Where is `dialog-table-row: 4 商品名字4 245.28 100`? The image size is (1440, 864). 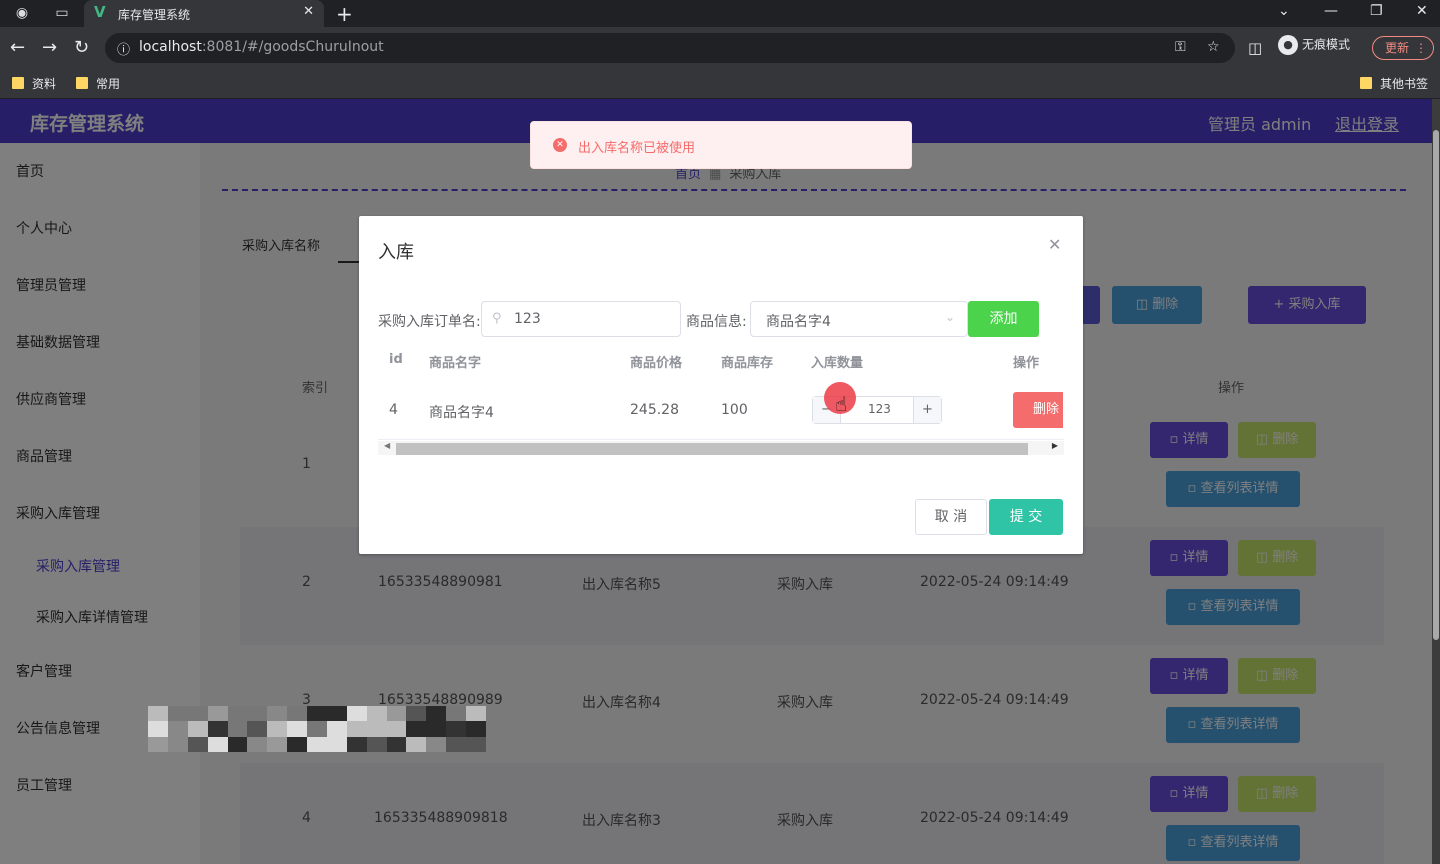 dialog-table-row: 4 商品名字4 245.28 100 is located at coordinates (721, 411).